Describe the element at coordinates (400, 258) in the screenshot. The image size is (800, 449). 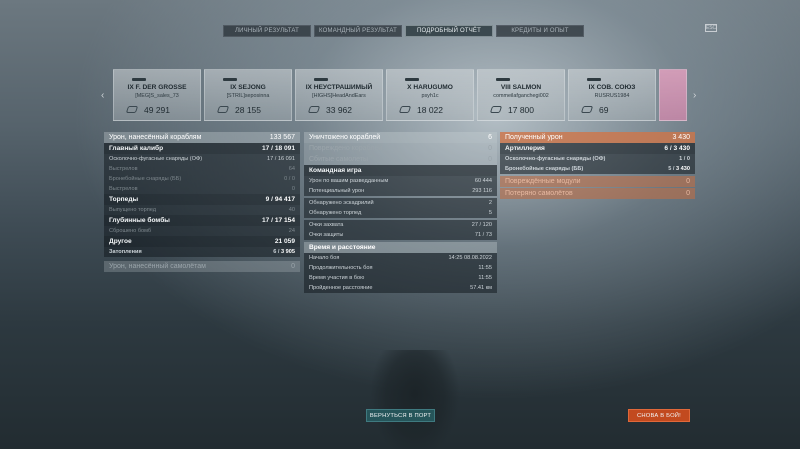
I see `battle-start-row: Начало боя 14:25 08.08.2022` at that location.